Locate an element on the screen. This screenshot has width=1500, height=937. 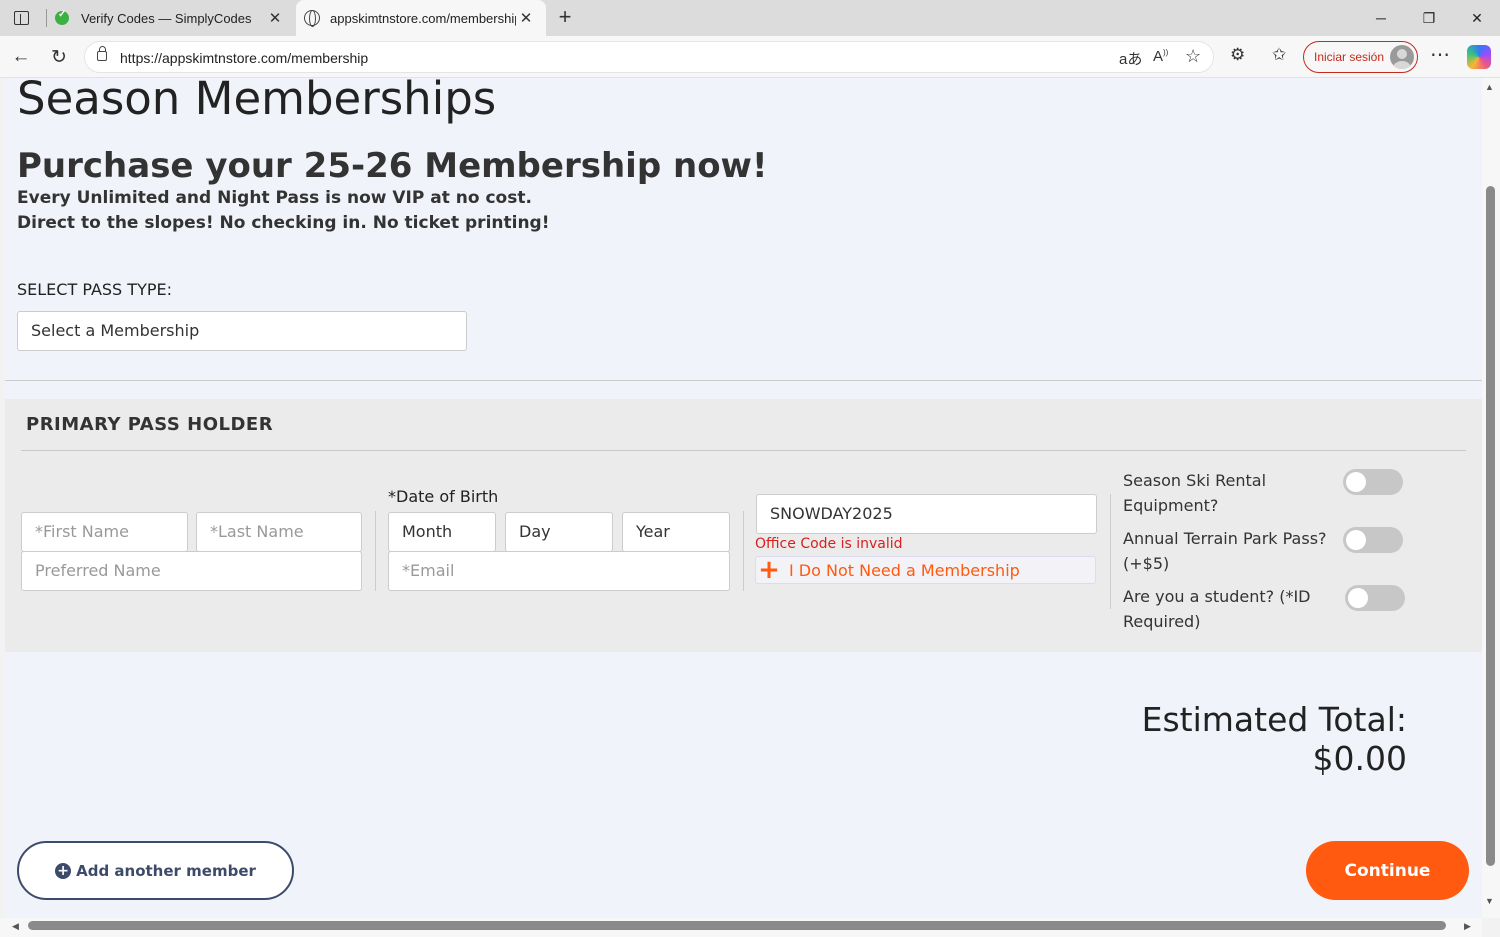
estimated-total-value: $0.00 is located at coordinates (1359, 758).